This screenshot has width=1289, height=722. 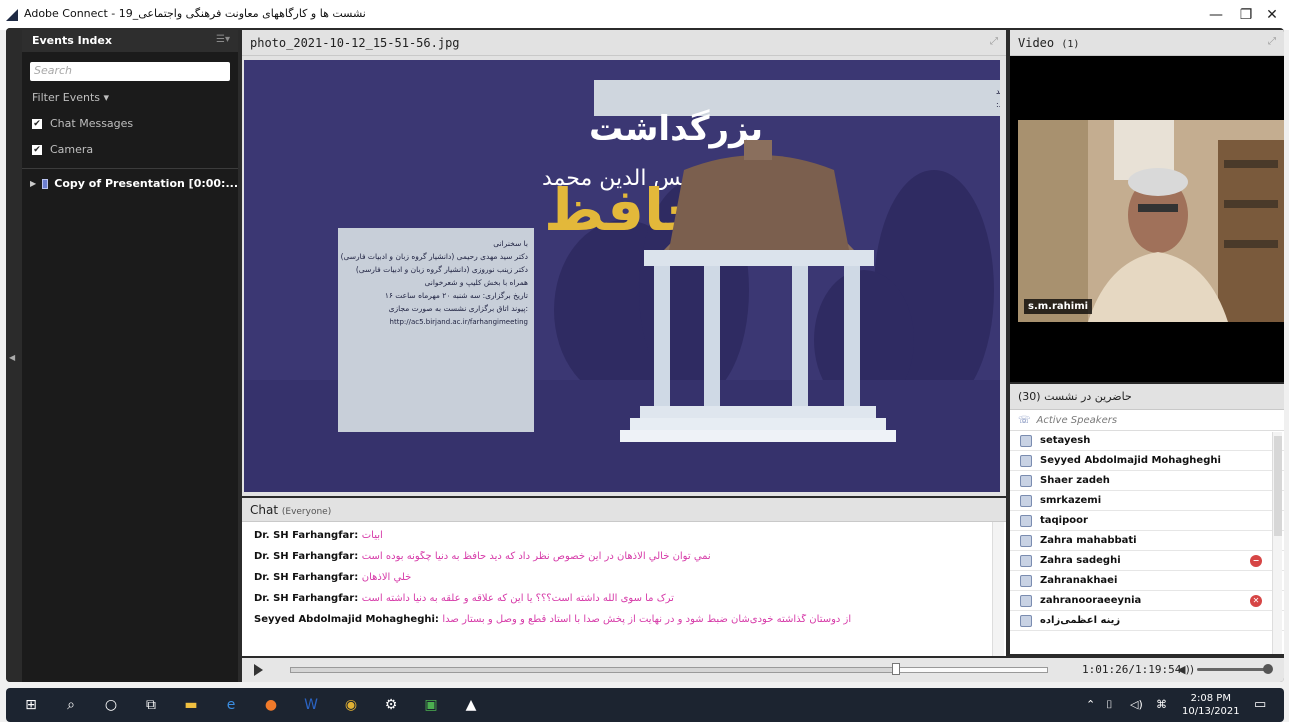 I want to click on photos-icon: ▲, so click(x=471, y=705).